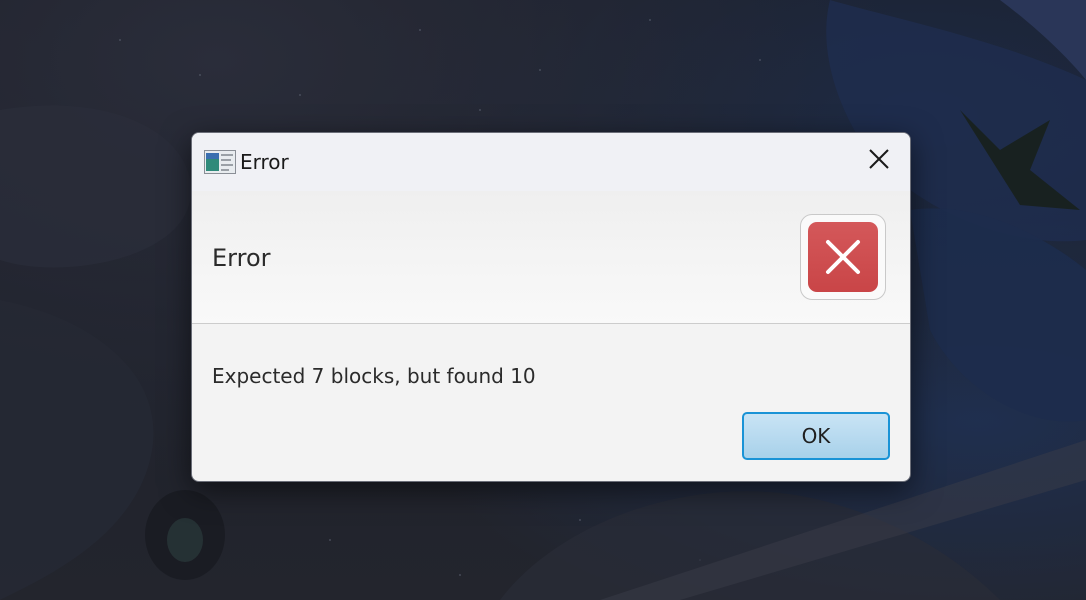 The width and height of the screenshot is (1086, 600). I want to click on error-icon, so click(843, 257).